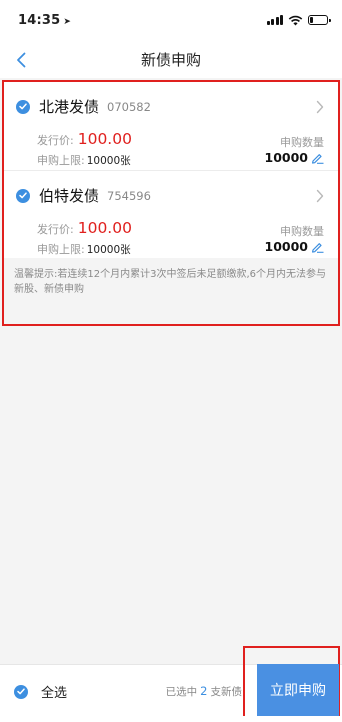  I want to click on select-all-toggle: 全选, so click(40, 691).